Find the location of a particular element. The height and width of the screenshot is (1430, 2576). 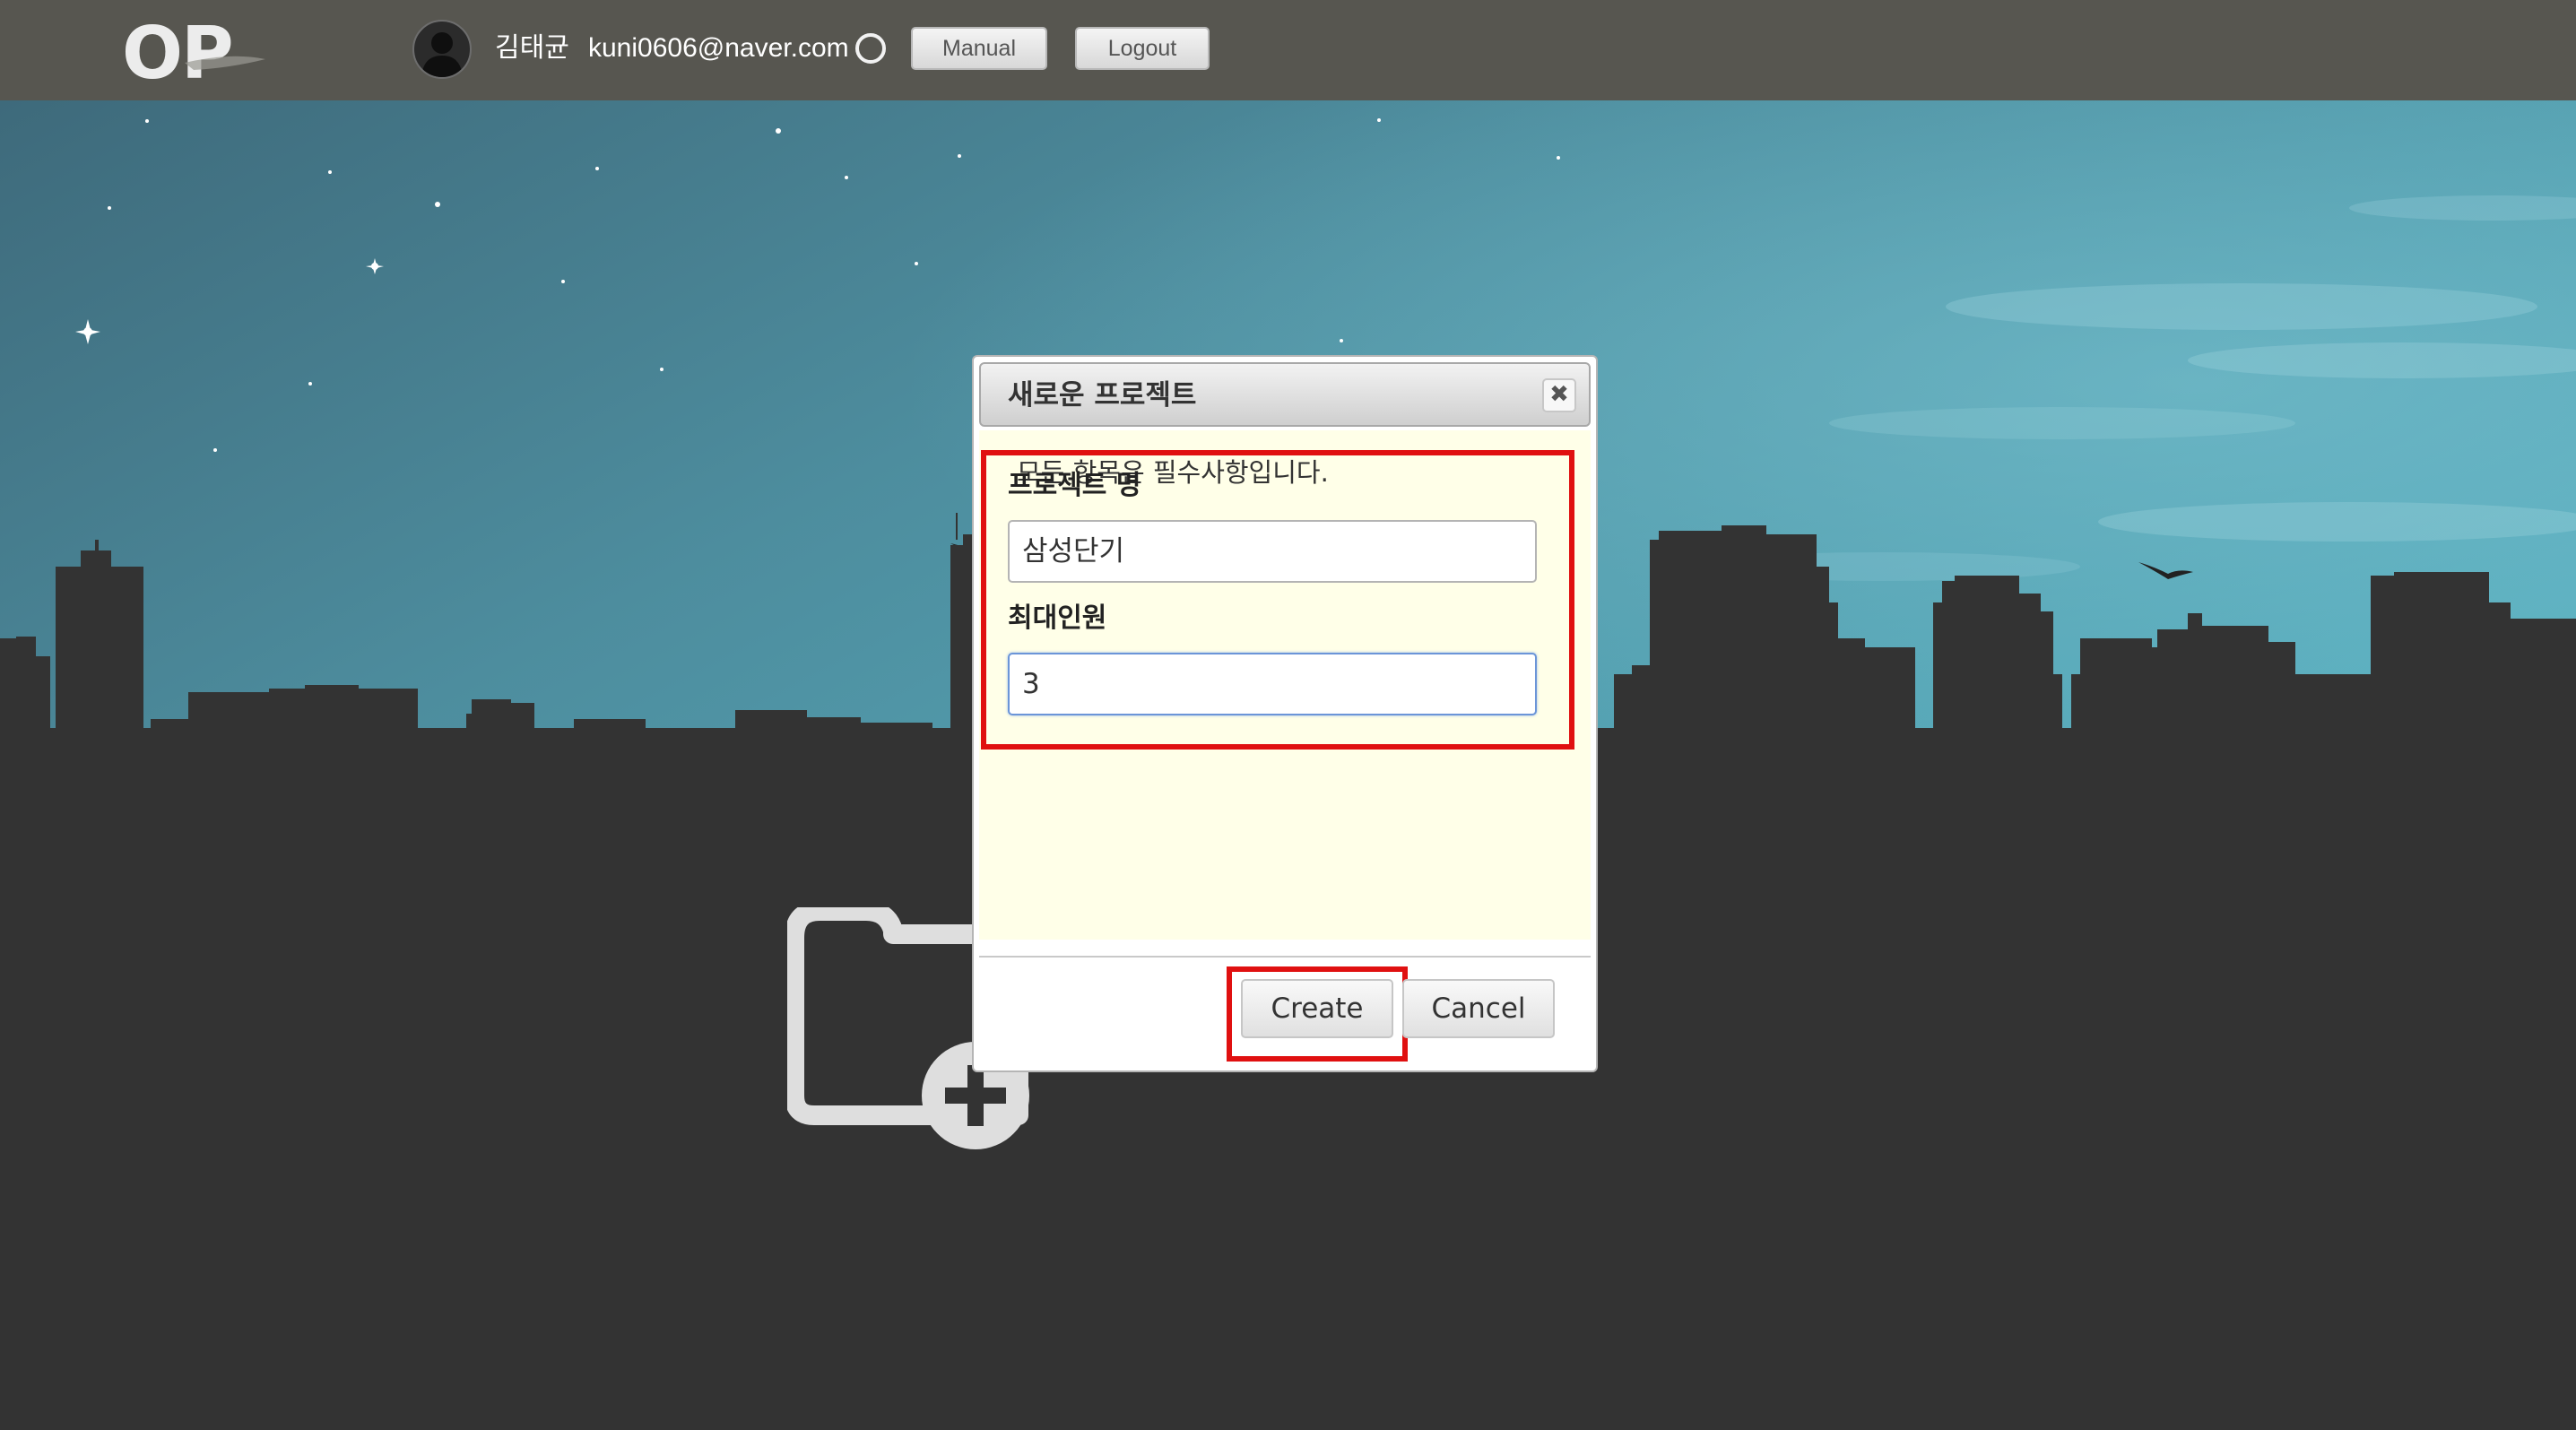

dialog-header: 새로운 프로젝트 ✖ is located at coordinates (1285, 394).